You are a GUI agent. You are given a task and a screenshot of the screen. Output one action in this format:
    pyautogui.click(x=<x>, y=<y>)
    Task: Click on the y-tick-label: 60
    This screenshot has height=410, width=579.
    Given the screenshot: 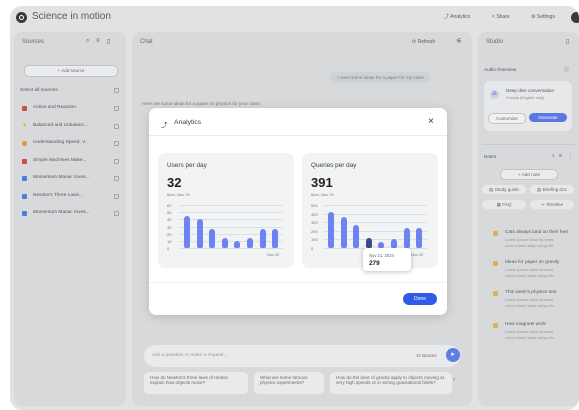 What is the action you would take?
    pyautogui.click(x=169, y=205)
    